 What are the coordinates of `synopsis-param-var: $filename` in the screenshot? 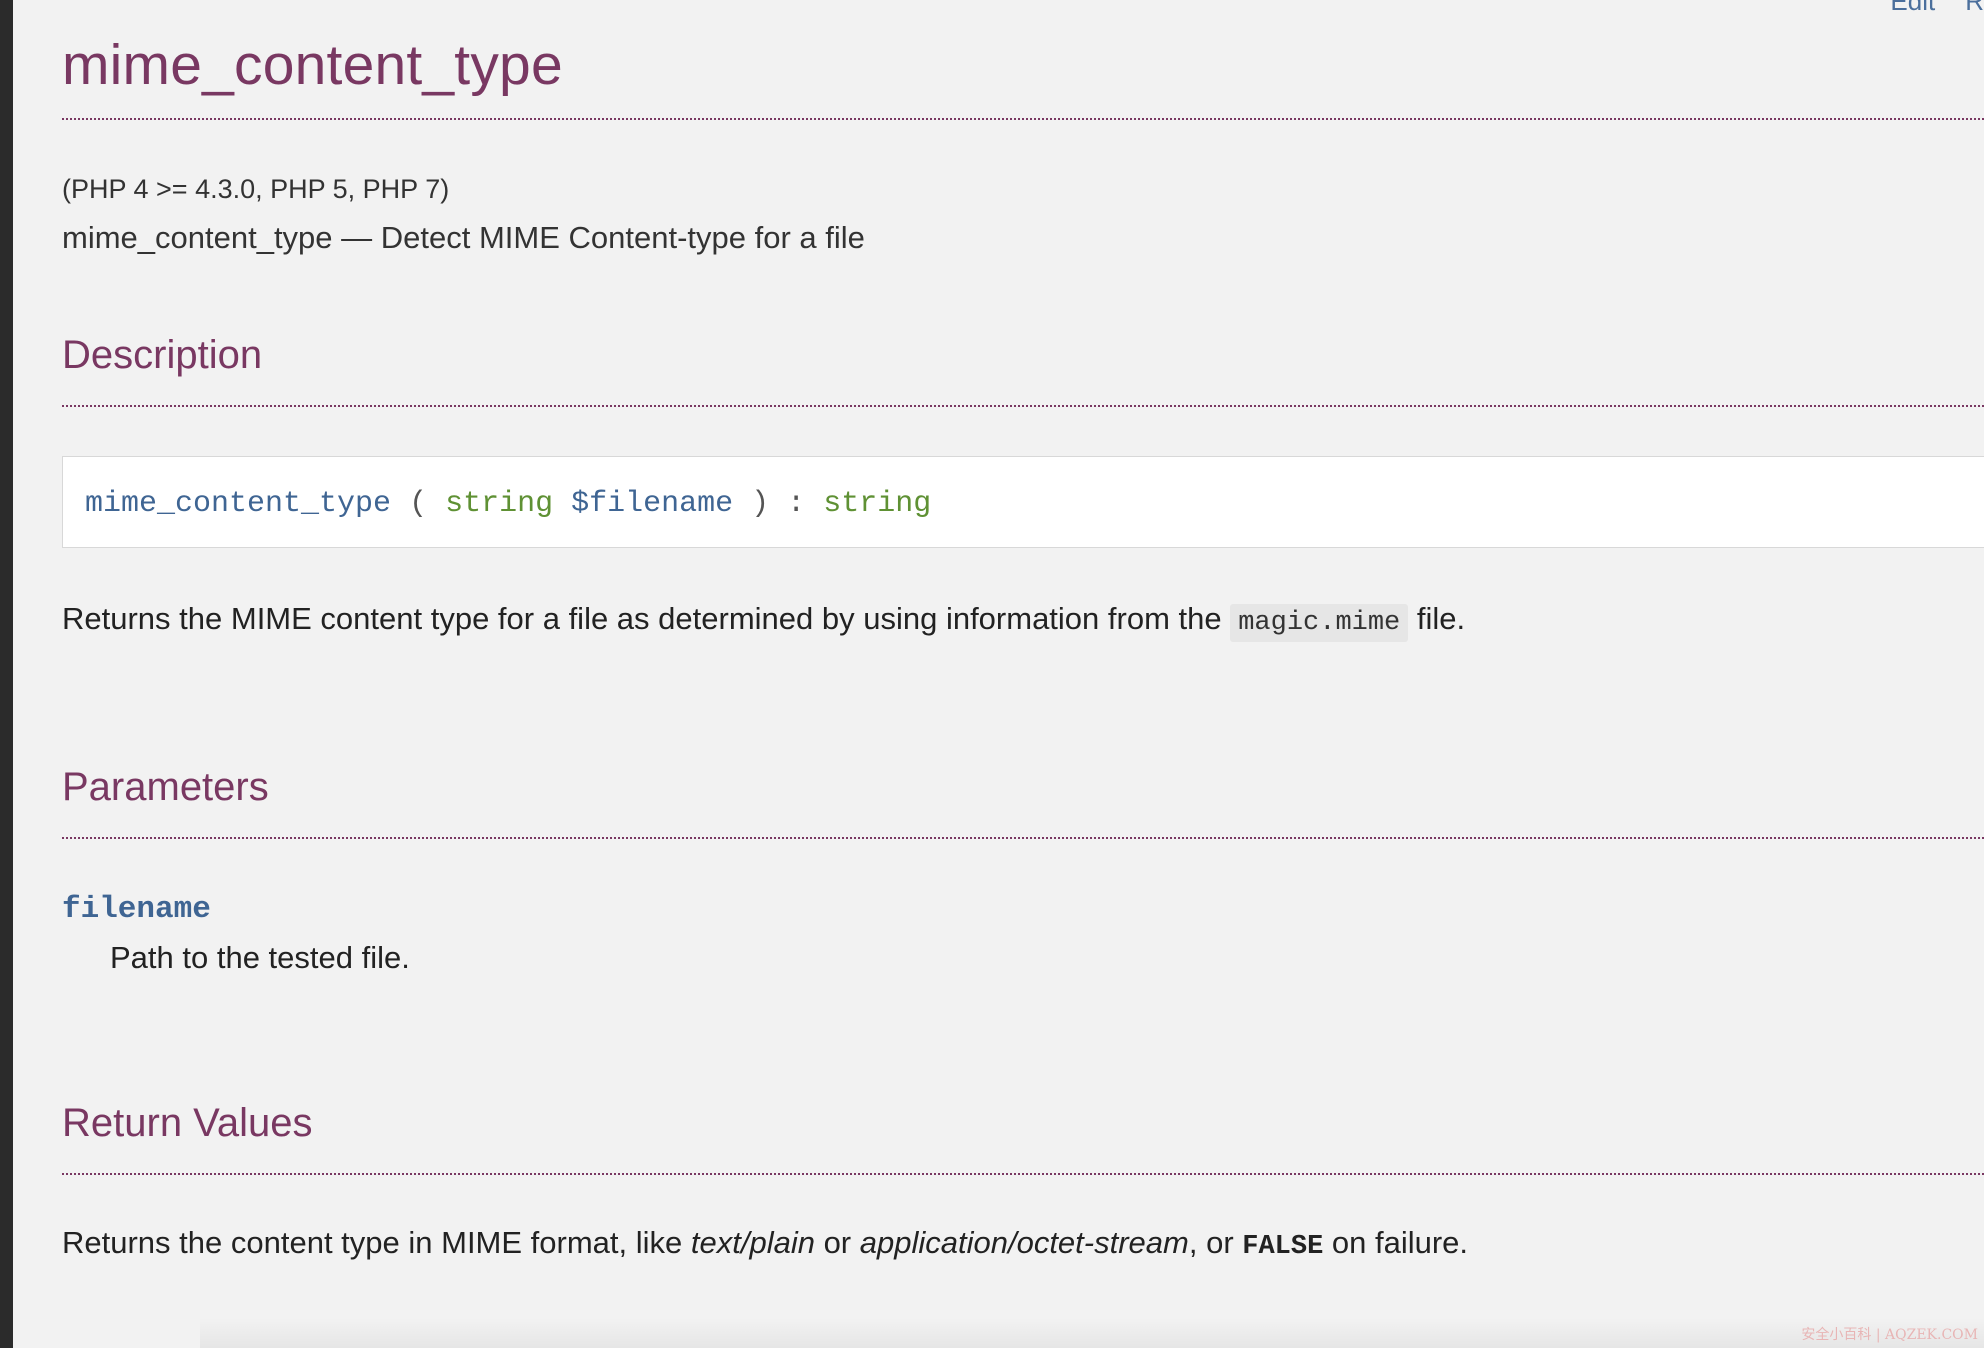 It's located at (652, 504).